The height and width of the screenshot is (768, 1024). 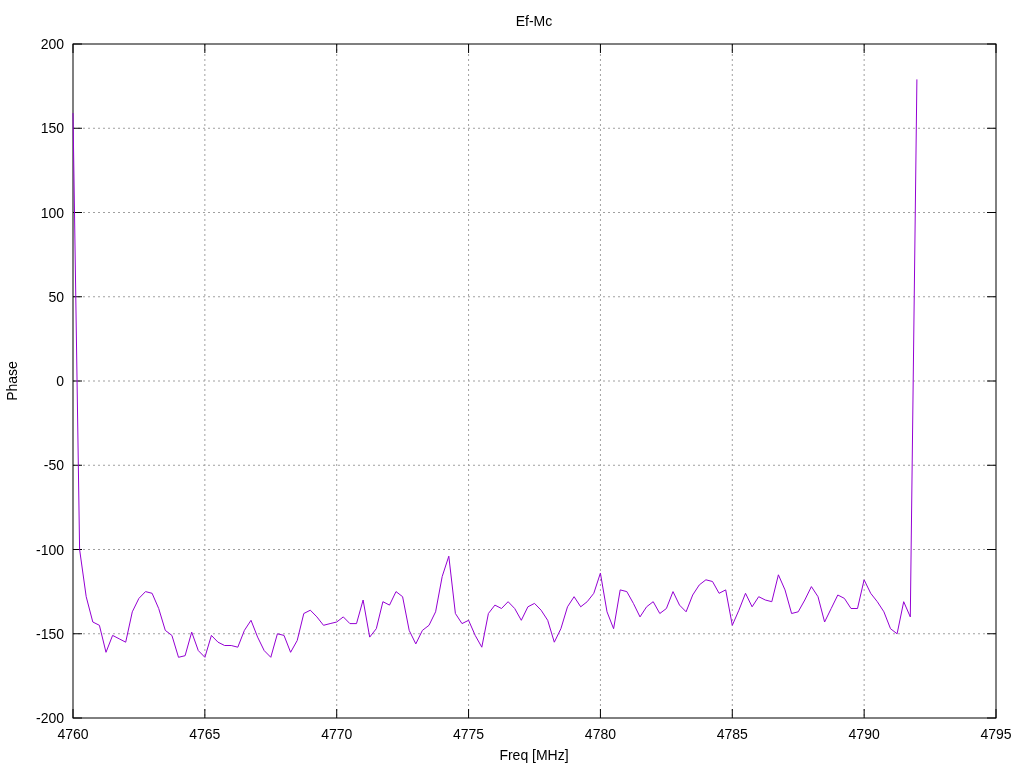 What do you see at coordinates (52, 212) in the screenshot?
I see `y-tick-label: 100` at bounding box center [52, 212].